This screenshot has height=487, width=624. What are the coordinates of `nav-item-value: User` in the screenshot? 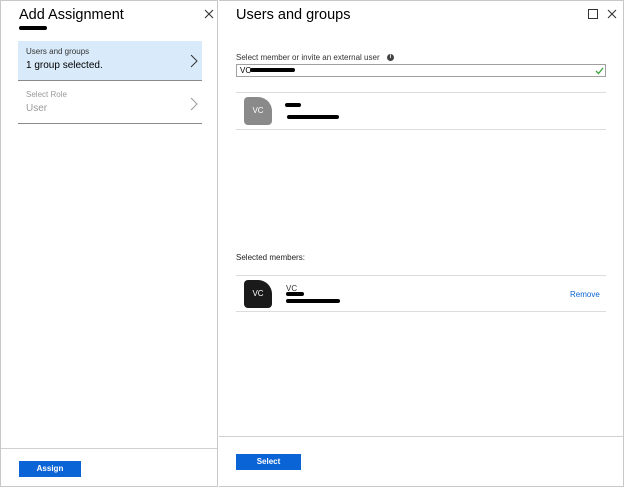 It's located at (37, 108).